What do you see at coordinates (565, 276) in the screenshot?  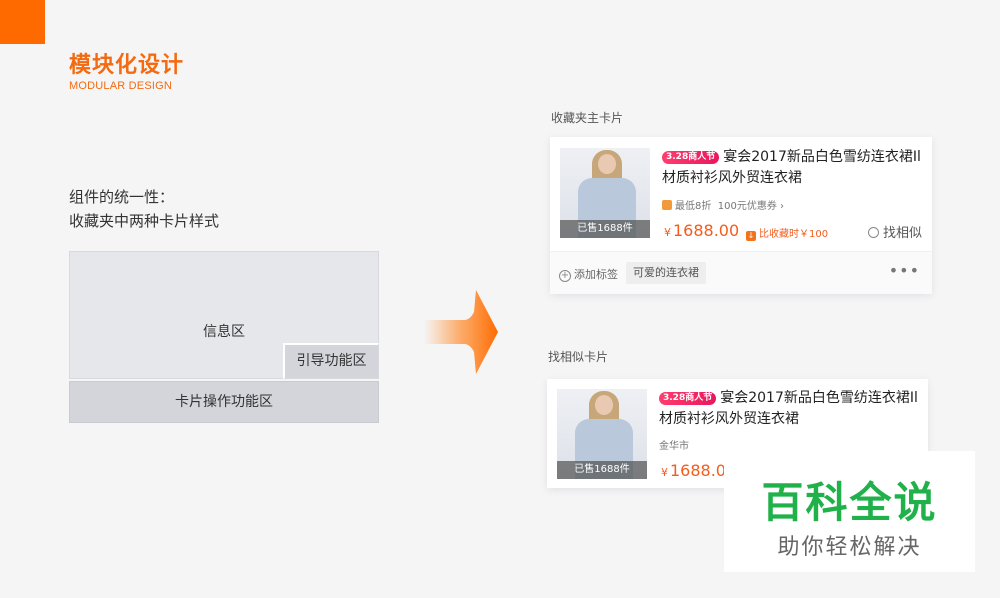 I see `plus-icon: +` at bounding box center [565, 276].